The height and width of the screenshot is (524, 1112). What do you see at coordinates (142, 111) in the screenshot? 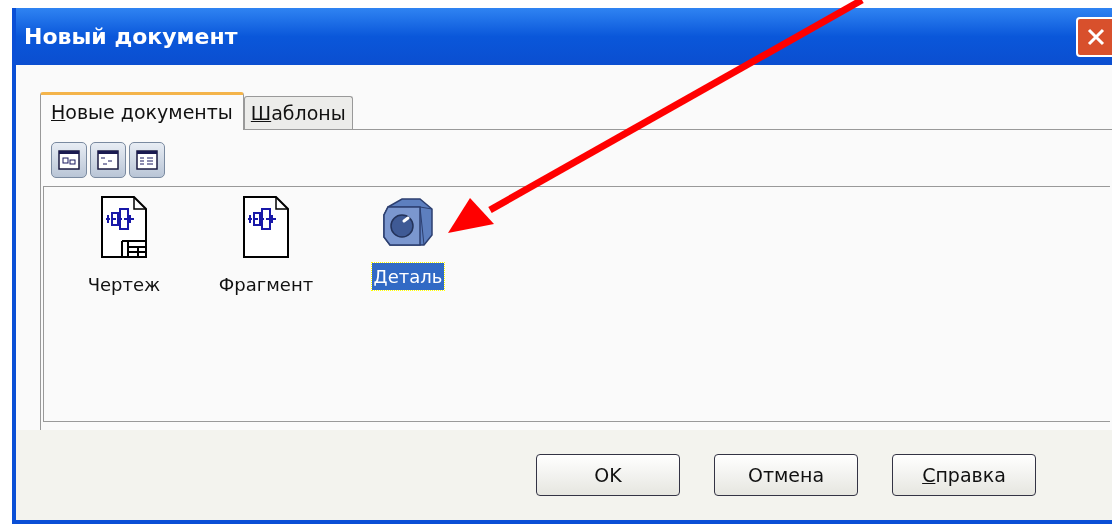
I see `tab: Новые документы` at bounding box center [142, 111].